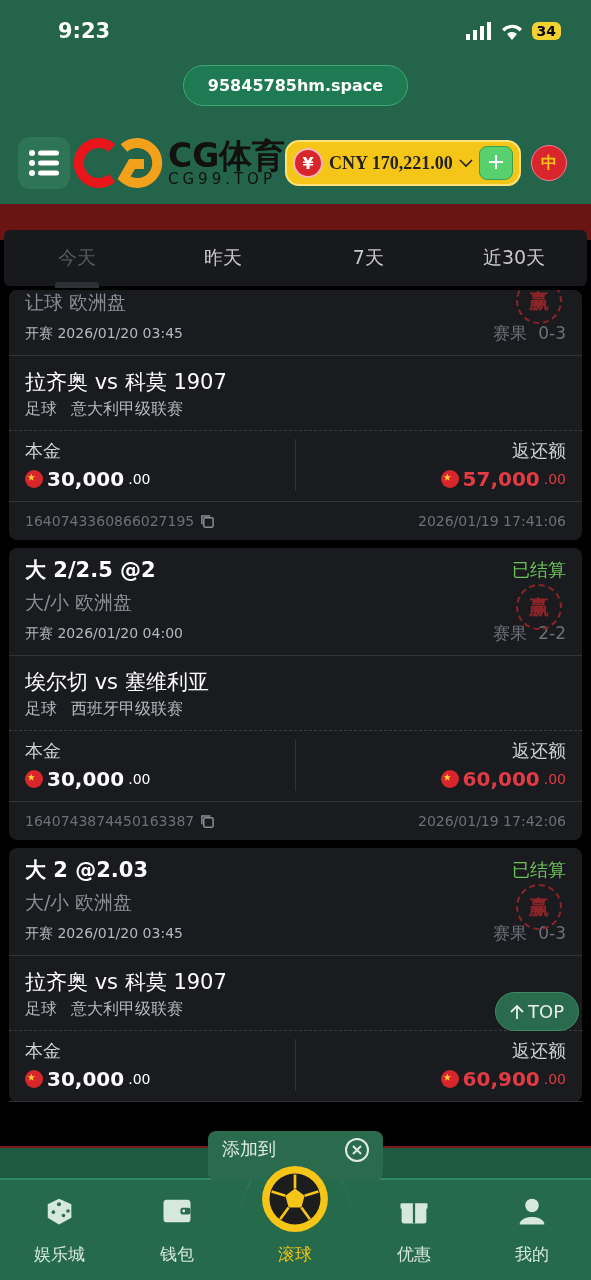  Describe the element at coordinates (491, 821) in the screenshot. I see `bet-placed-time: 2026/01/19 17:42:06` at that location.